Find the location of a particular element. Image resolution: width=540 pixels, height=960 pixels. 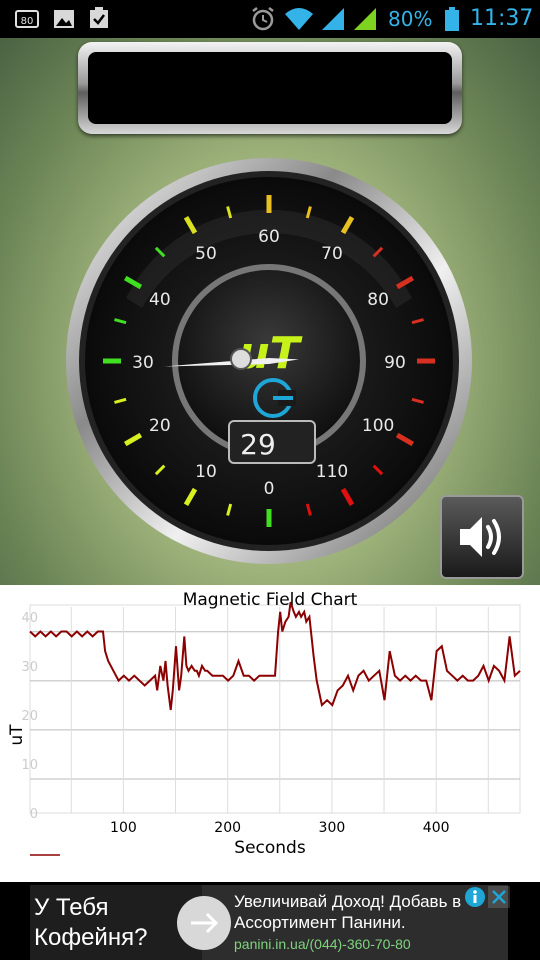

gauge-scale-label: 70 is located at coordinates (332, 254).